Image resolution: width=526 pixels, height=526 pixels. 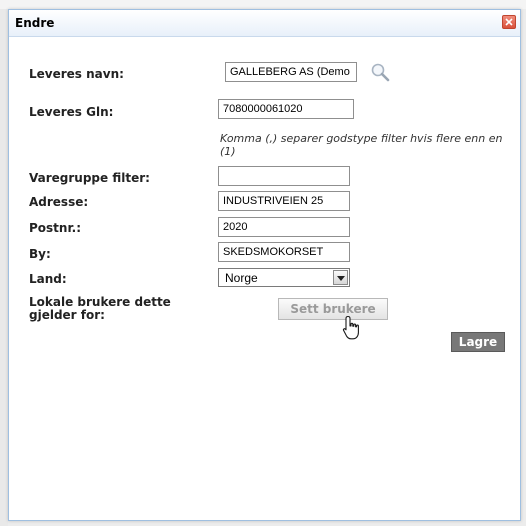 I want to click on land-label: Land:, so click(x=48, y=279).